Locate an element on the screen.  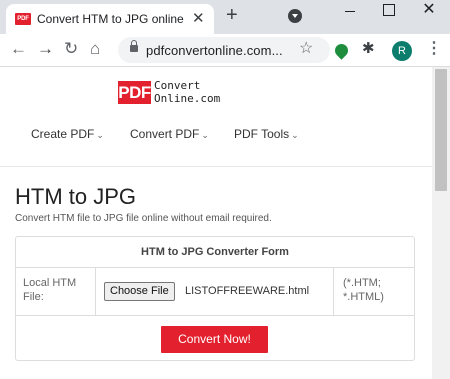
browser-tab: PDF Convert HTM to JPG online ✕ is located at coordinates (110, 19).